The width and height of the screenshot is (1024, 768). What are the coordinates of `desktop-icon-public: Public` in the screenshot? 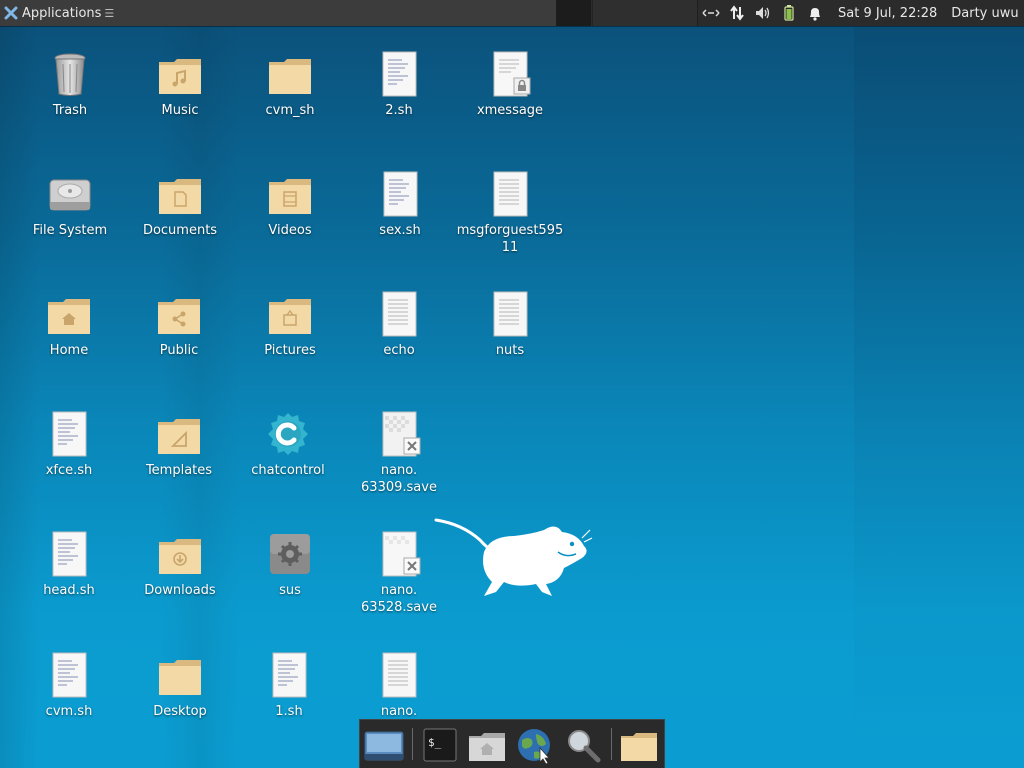 It's located at (179, 324).